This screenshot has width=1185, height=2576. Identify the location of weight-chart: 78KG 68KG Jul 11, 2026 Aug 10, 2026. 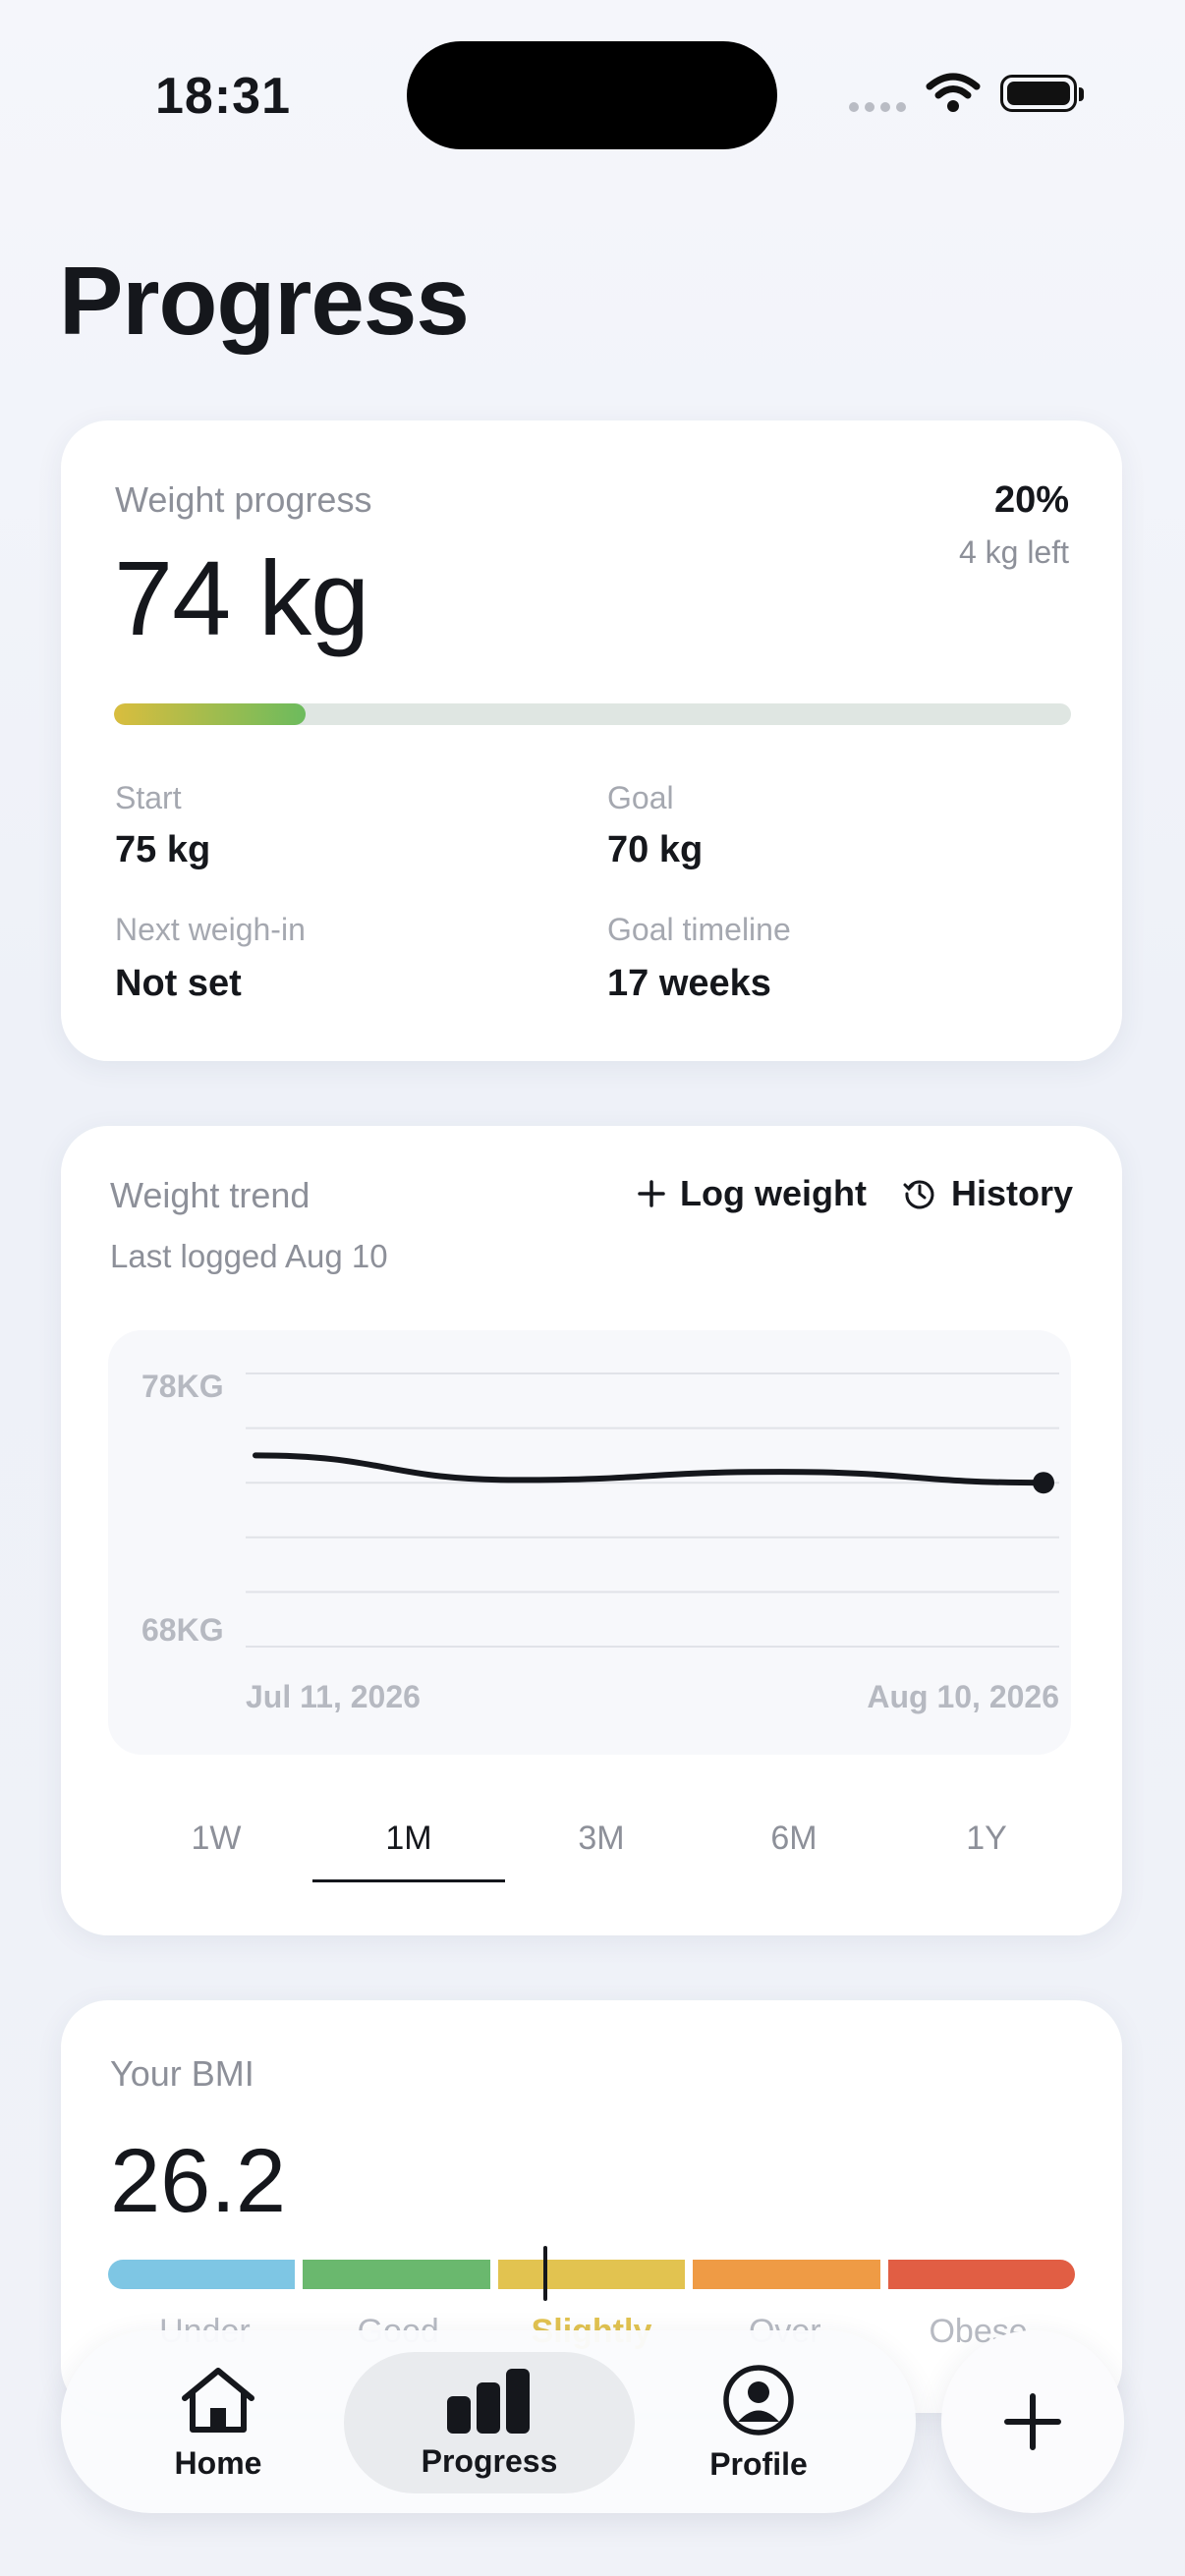
(590, 1542).